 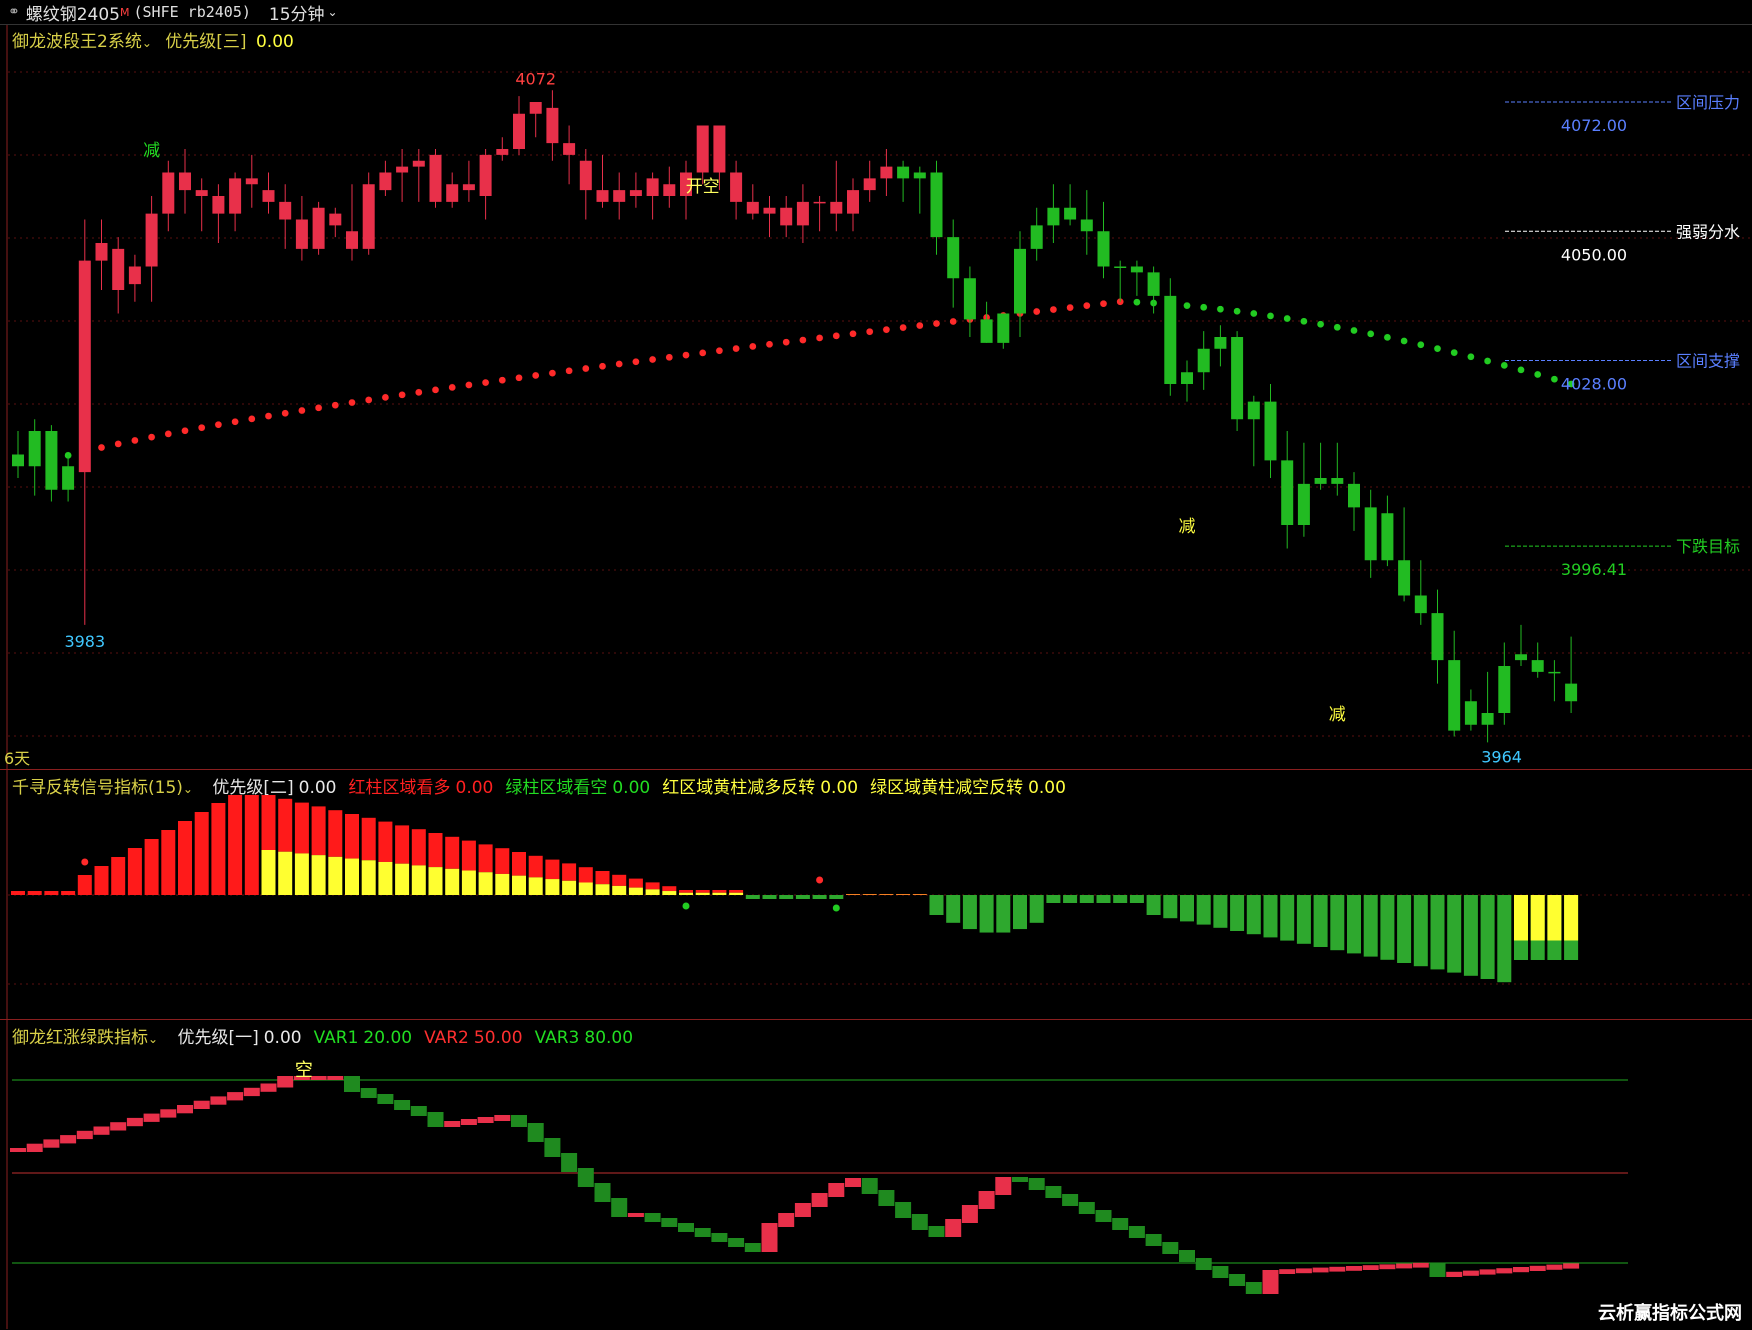 I want to click on low-price-label: 3964, so click(x=1501, y=756).